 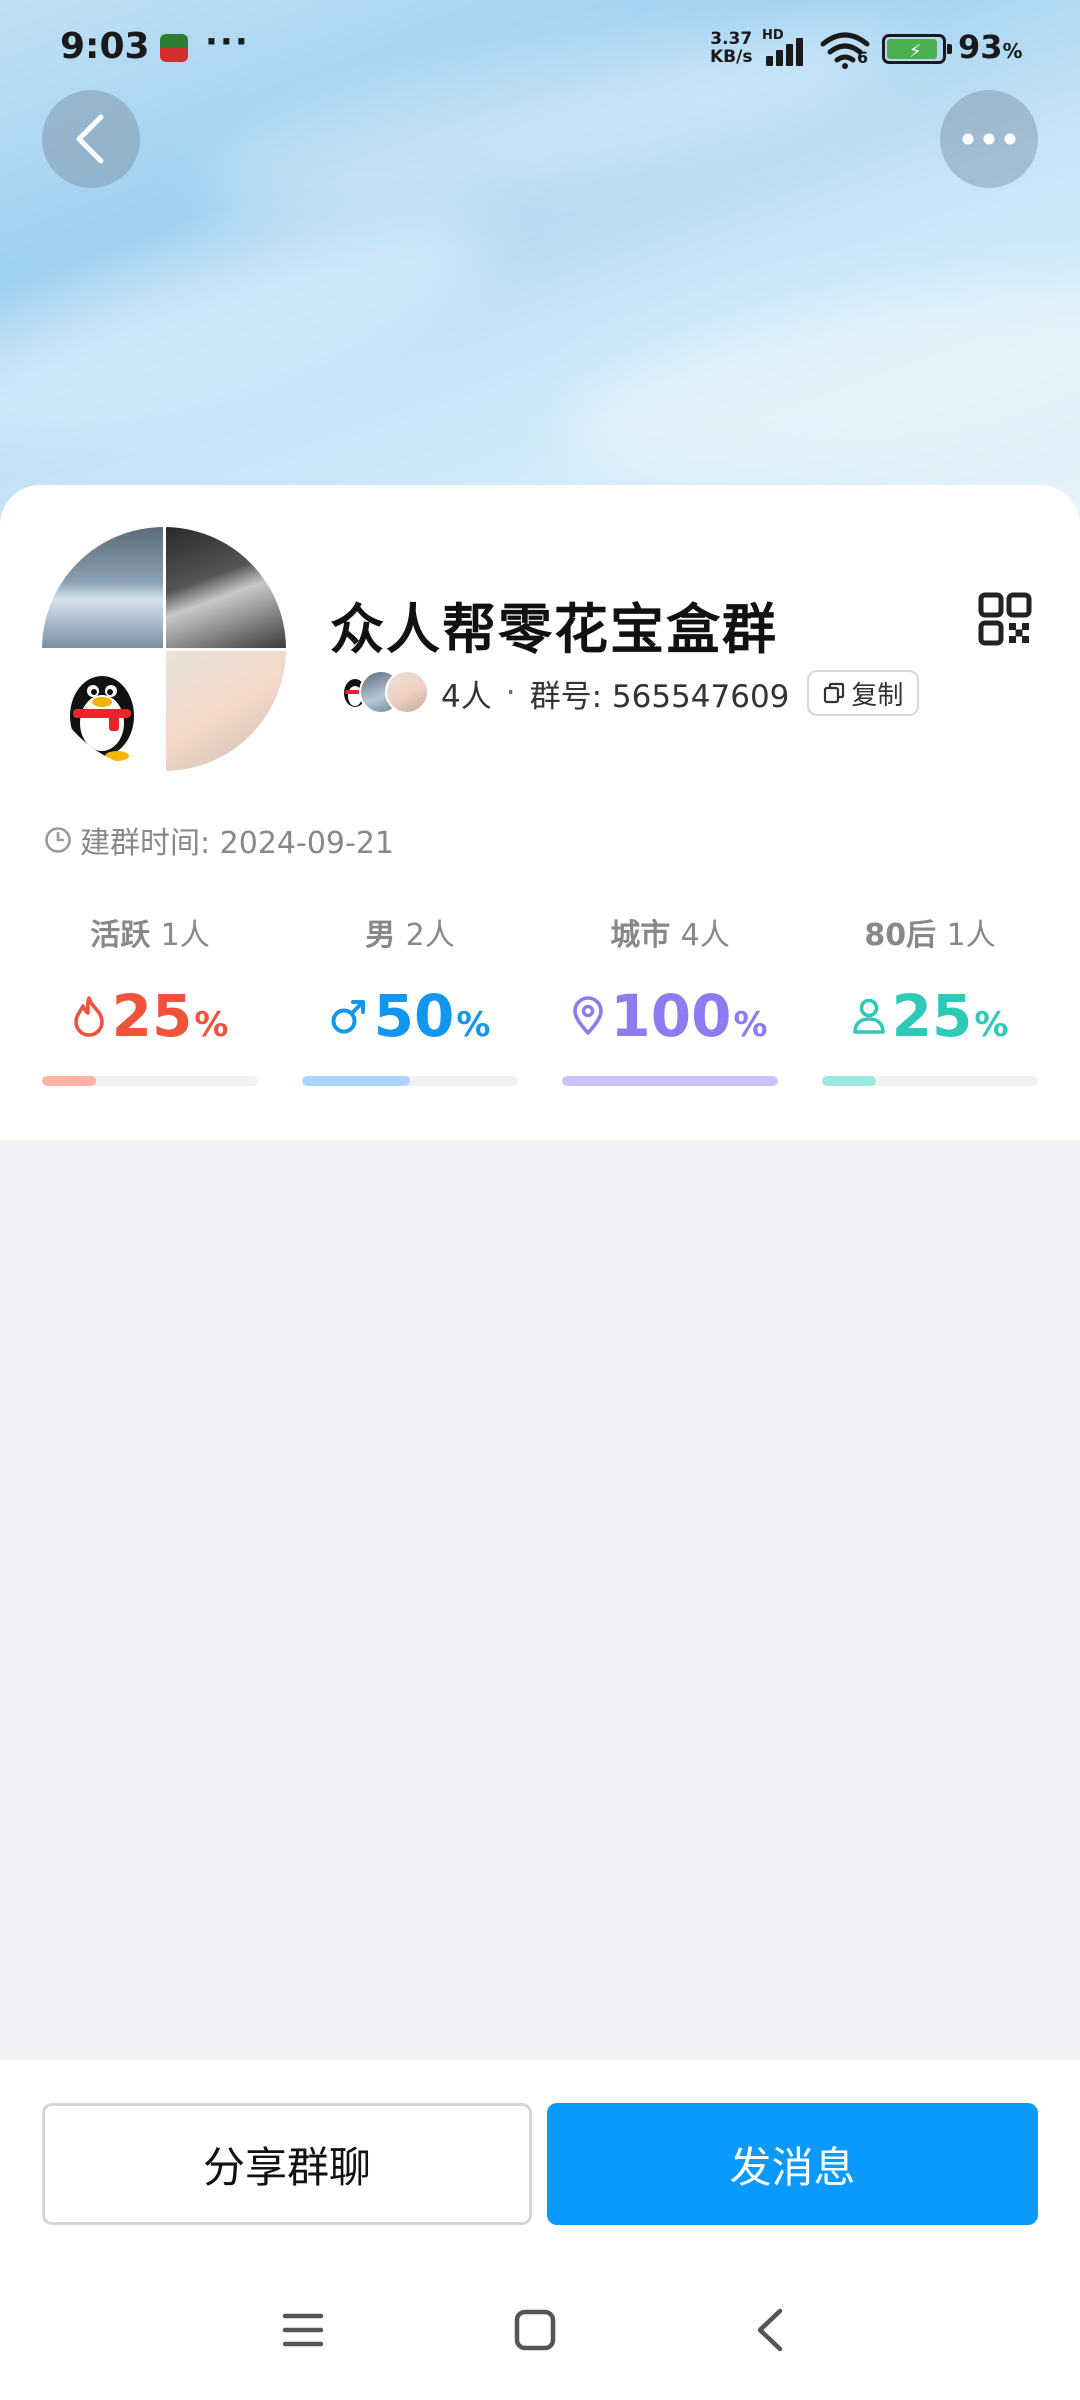 What do you see at coordinates (877, 695) in the screenshot?
I see `copy-label: 复制` at bounding box center [877, 695].